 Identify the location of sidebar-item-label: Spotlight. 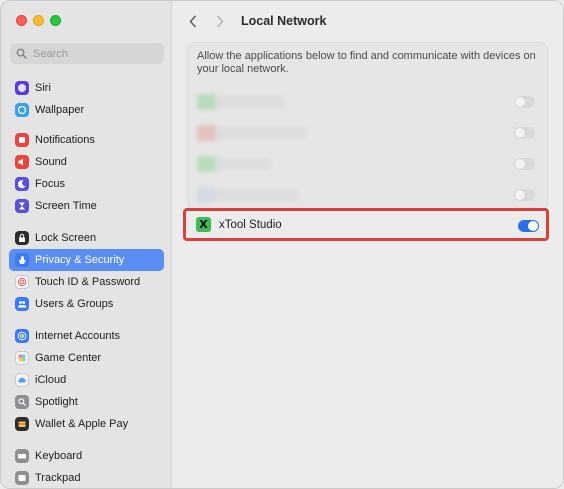
(56, 402).